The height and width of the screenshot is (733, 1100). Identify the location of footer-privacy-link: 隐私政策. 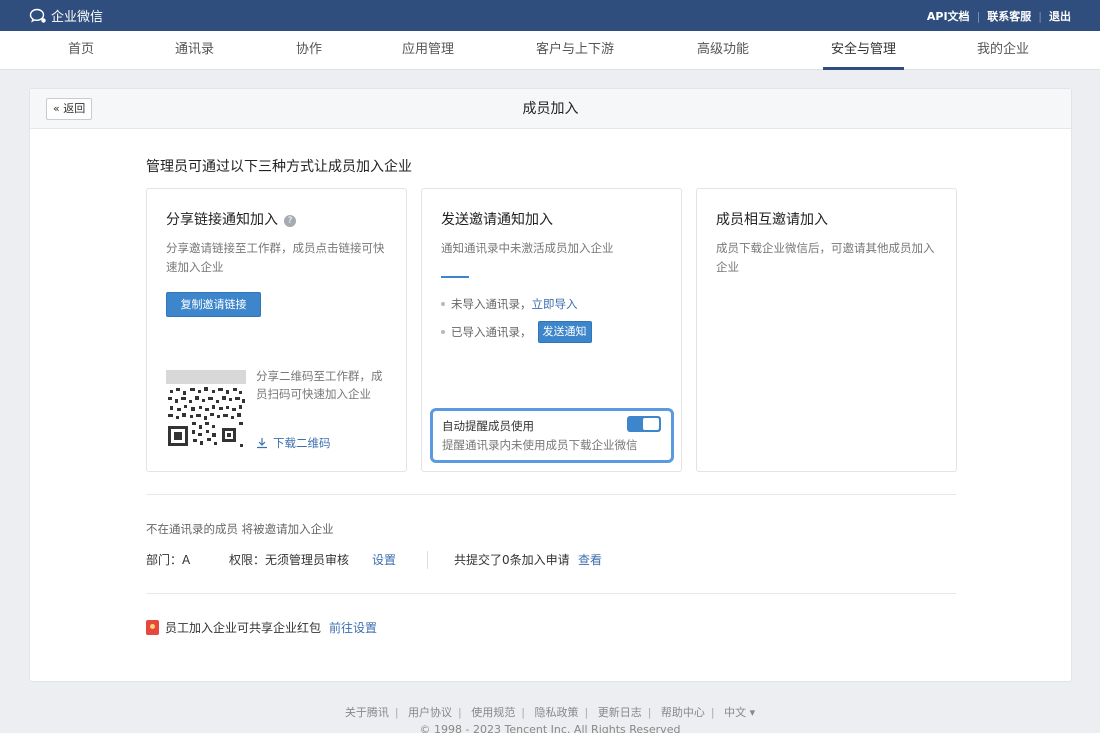
(556, 712).